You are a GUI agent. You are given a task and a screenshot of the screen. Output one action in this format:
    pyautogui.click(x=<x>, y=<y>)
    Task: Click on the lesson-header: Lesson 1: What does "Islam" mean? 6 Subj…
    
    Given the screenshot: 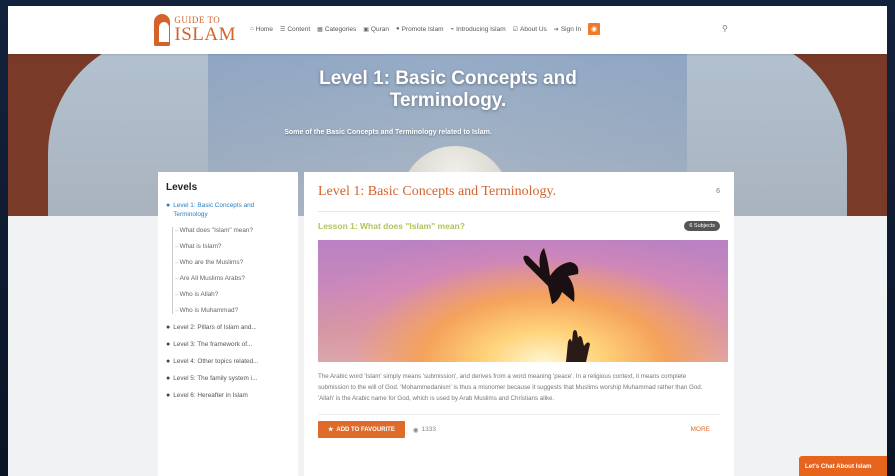 What is the action you would take?
    pyautogui.click(x=519, y=226)
    